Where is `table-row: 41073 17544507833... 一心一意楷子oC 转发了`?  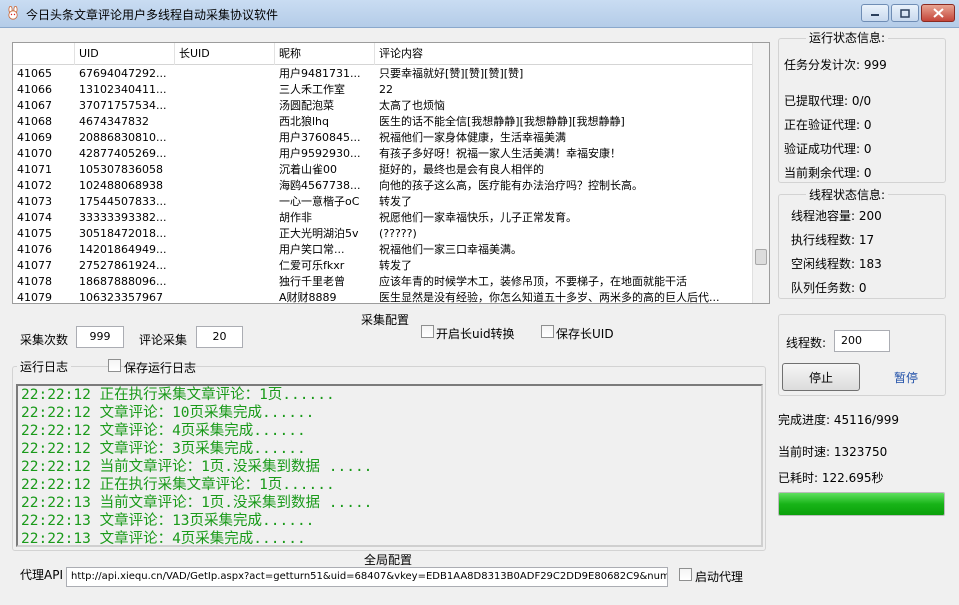 table-row: 41073 17544507833... 一心一意楷子oC 转发了 is located at coordinates (383, 202).